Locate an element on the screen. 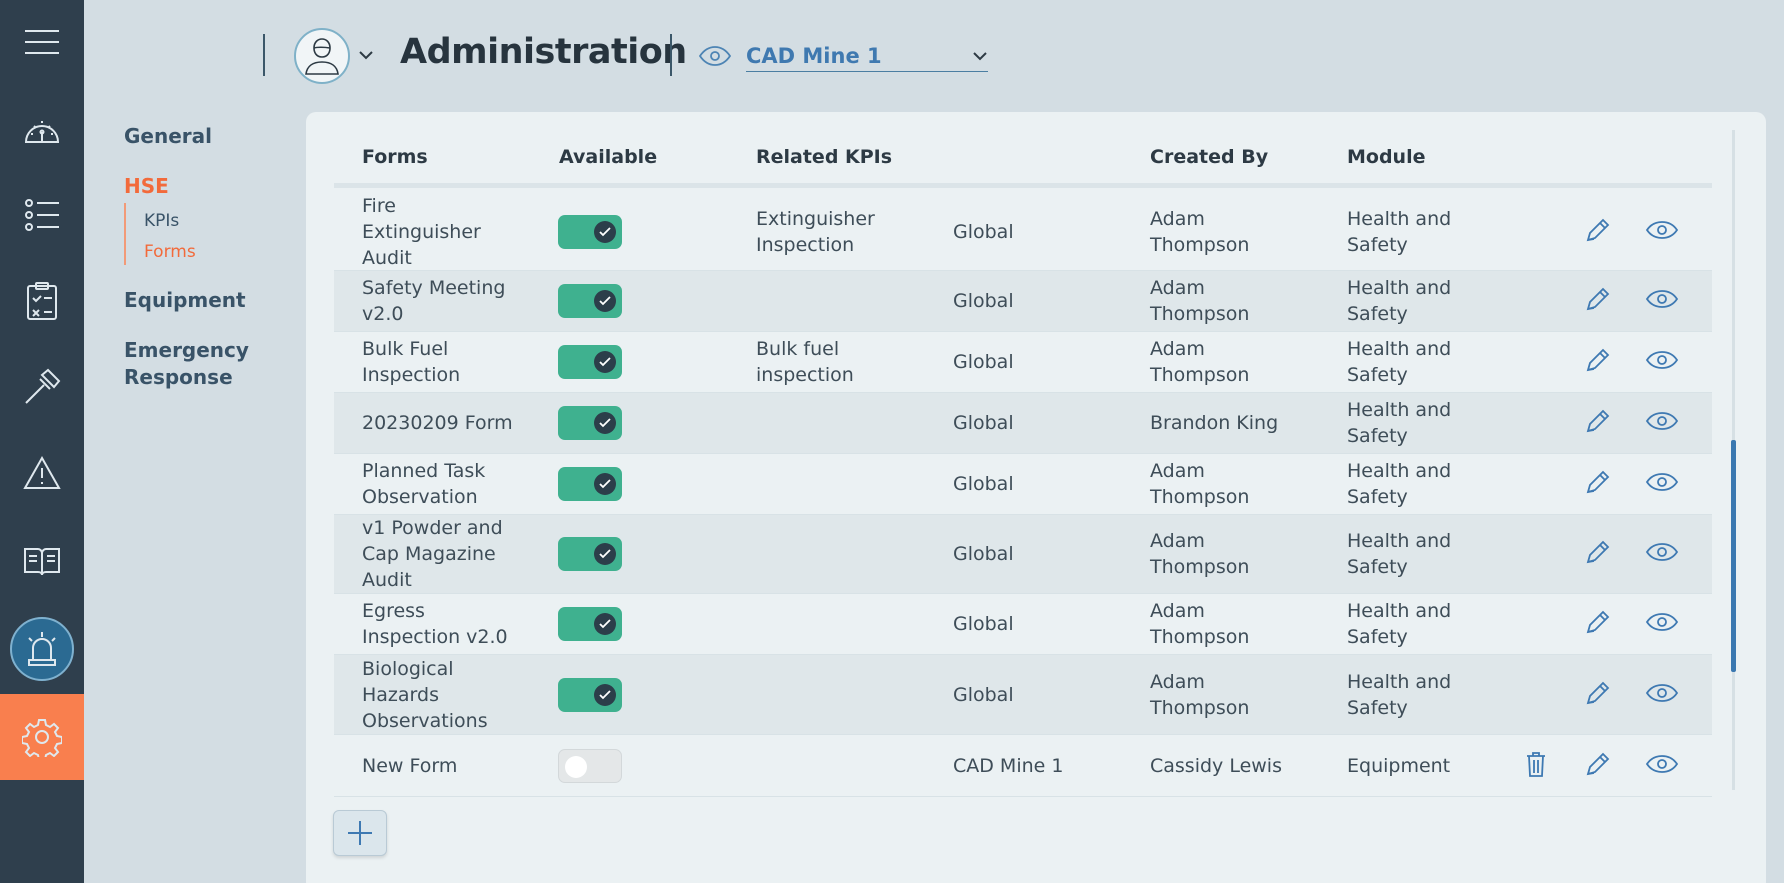 This screenshot has height=883, width=1784. alarm-button is located at coordinates (42, 649).